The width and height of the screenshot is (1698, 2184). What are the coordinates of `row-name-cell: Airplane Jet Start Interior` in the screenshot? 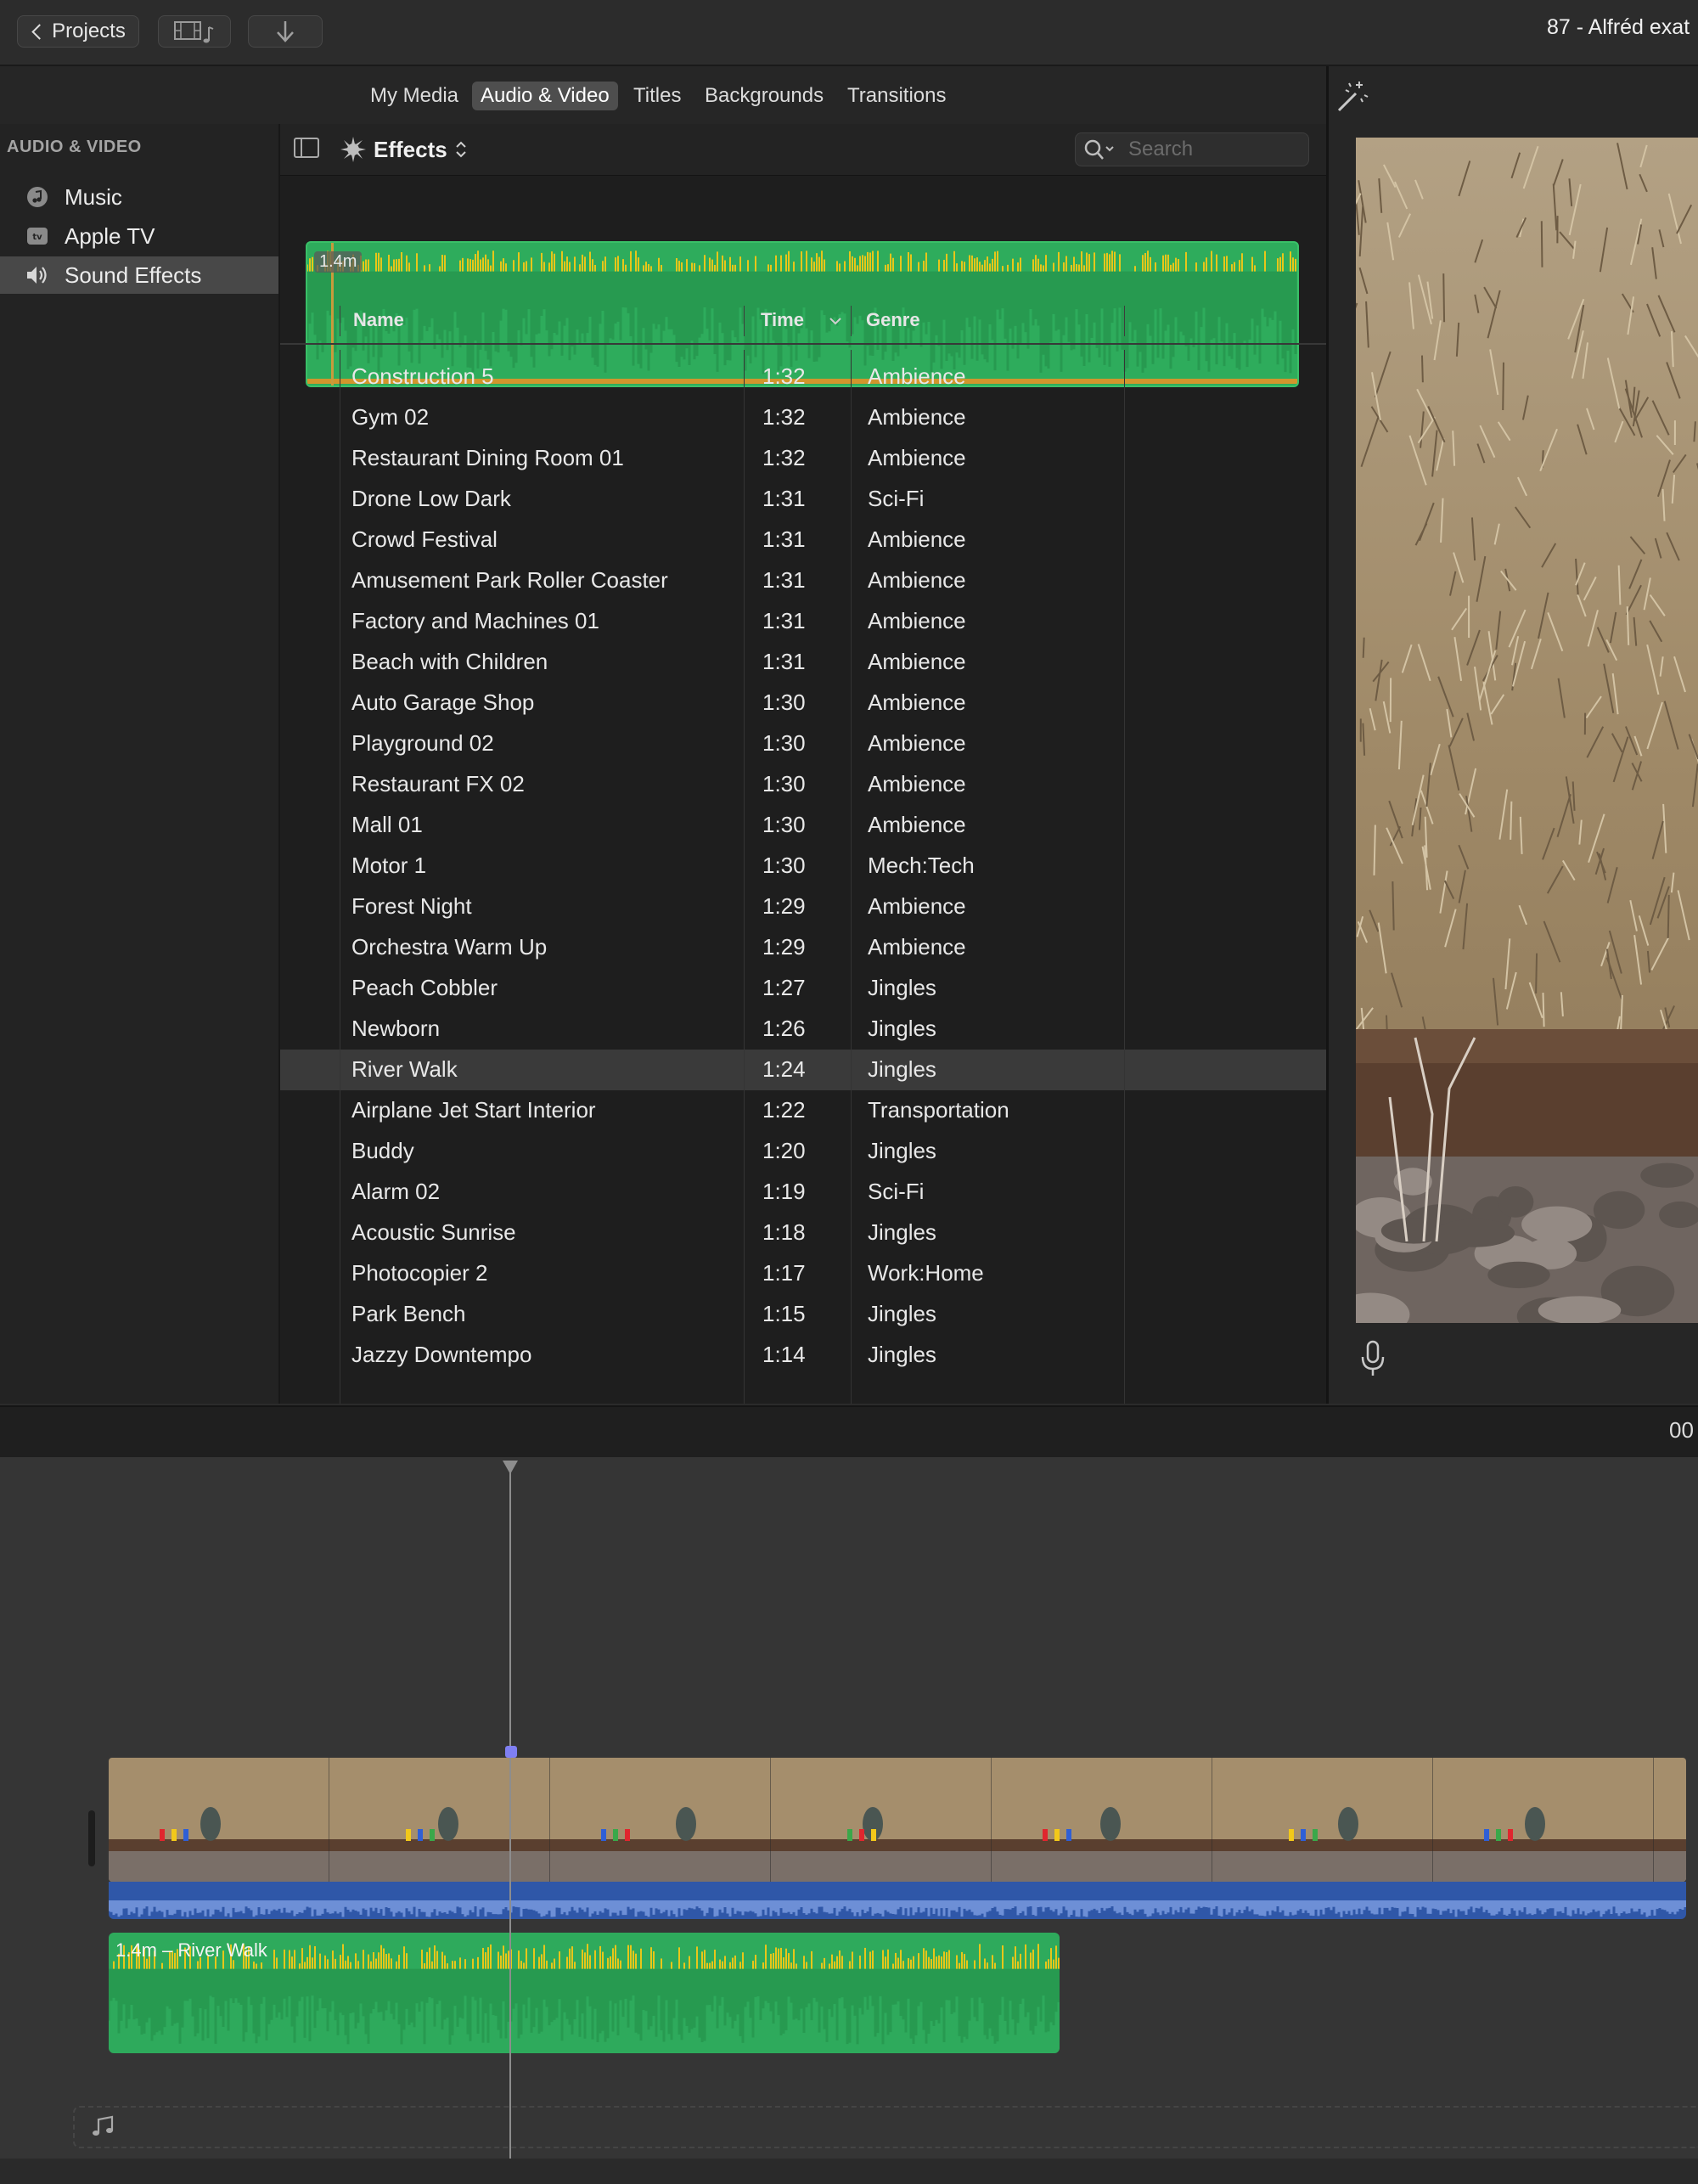 It's located at (473, 1110).